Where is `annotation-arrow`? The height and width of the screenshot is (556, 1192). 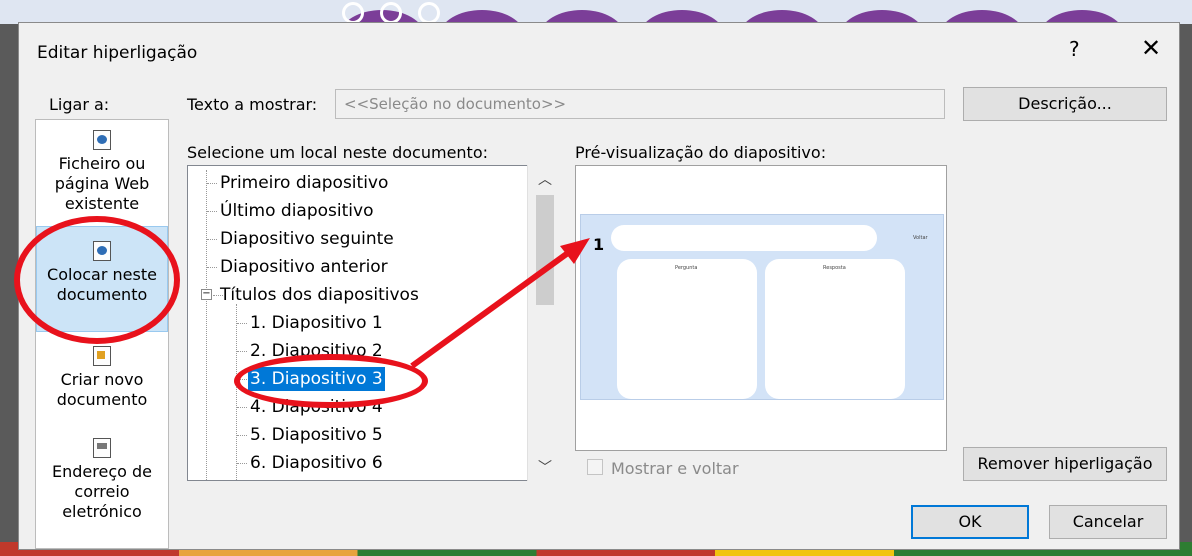
annotation-arrow is located at coordinates (500, 303).